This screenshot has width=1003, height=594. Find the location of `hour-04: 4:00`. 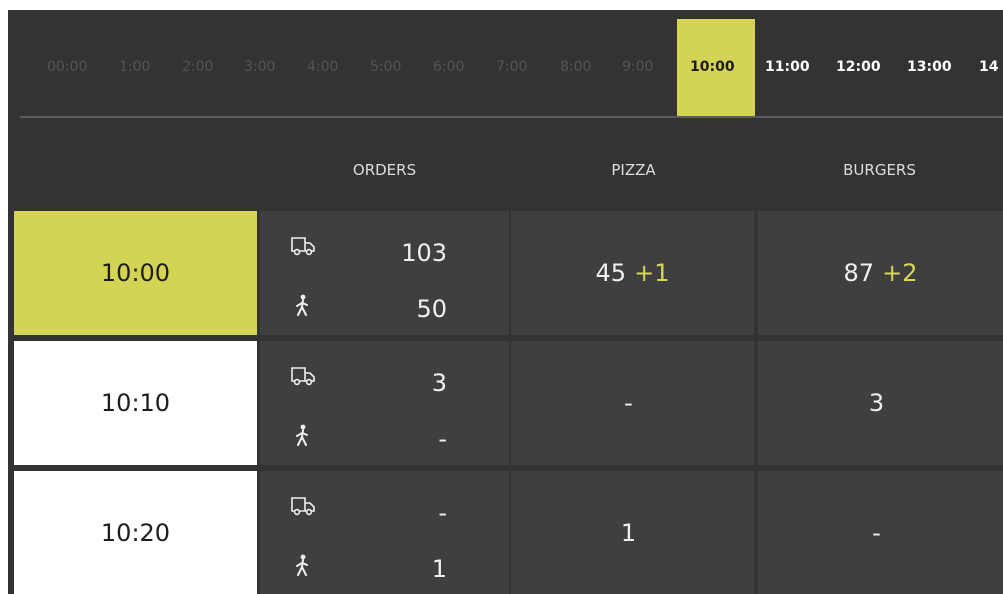

hour-04: 4:00 is located at coordinates (322, 67).